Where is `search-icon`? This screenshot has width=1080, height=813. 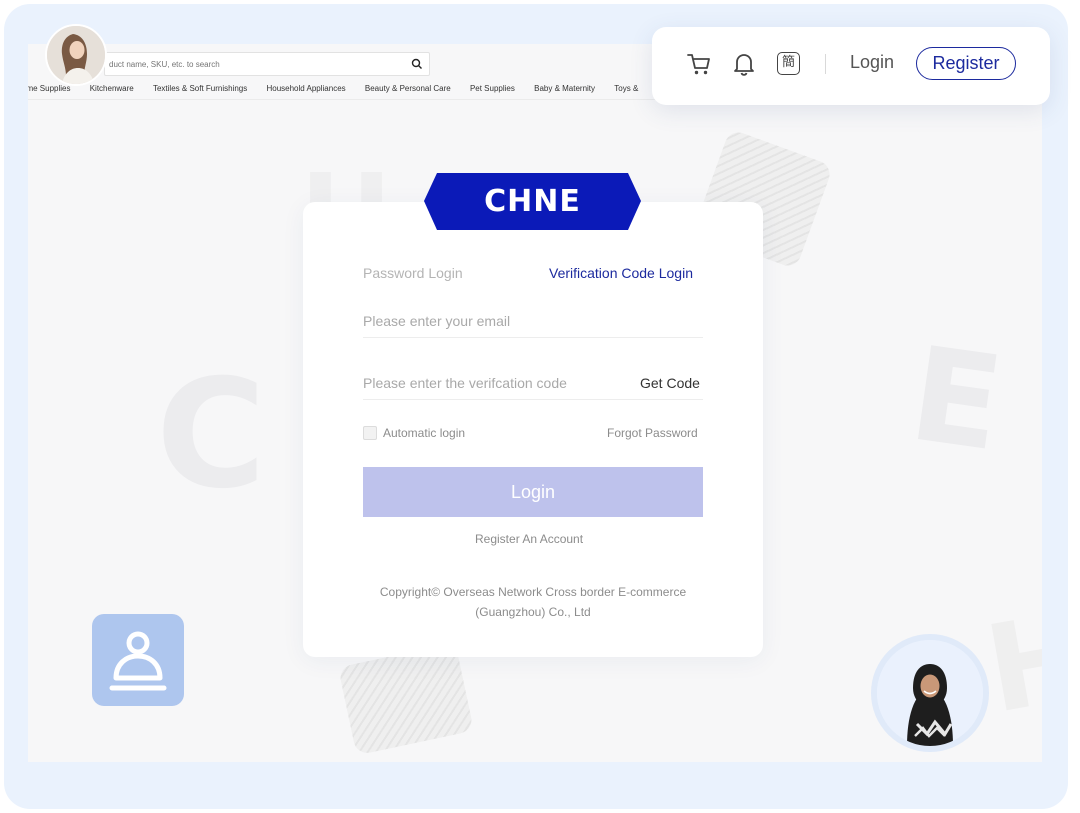
search-icon is located at coordinates (417, 64).